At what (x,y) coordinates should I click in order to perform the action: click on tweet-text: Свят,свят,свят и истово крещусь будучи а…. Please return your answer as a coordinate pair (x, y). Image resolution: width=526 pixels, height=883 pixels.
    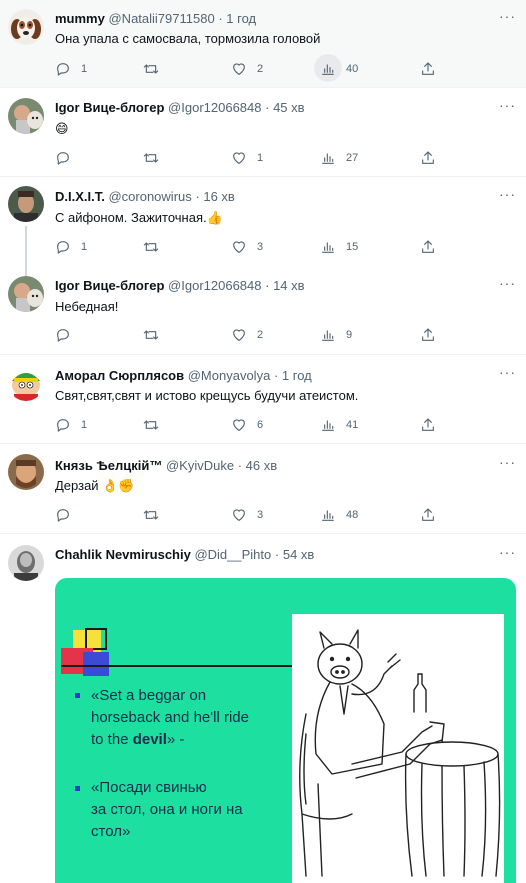
    Looking at the image, I should click on (207, 395).